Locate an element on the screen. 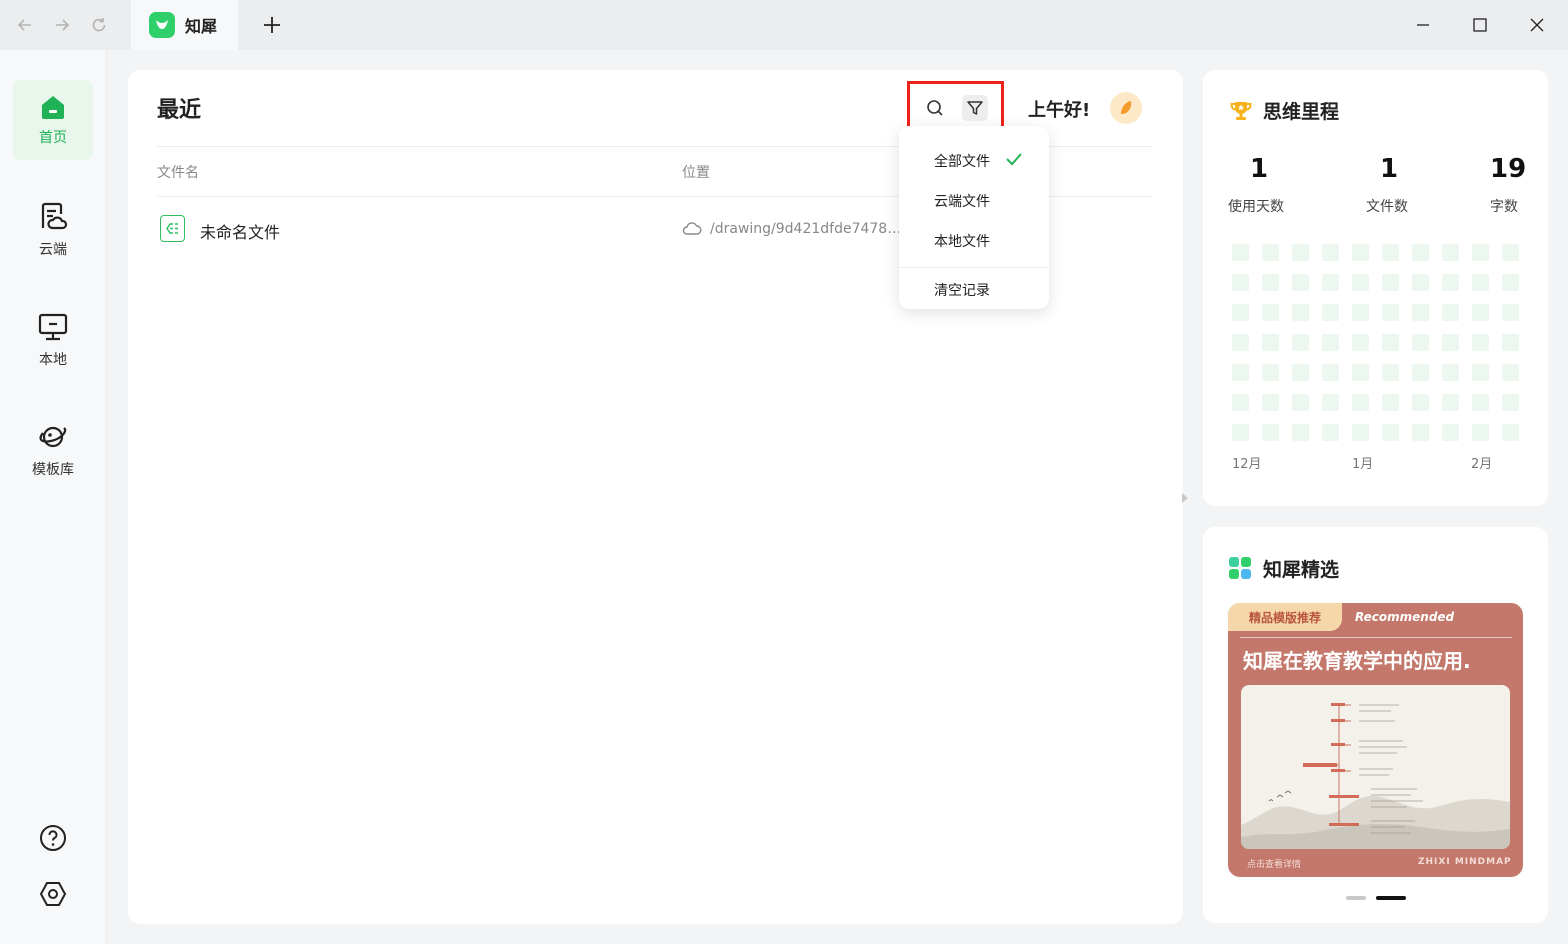 Image resolution: width=1568 pixels, height=944 pixels. help-button is located at coordinates (53, 838).